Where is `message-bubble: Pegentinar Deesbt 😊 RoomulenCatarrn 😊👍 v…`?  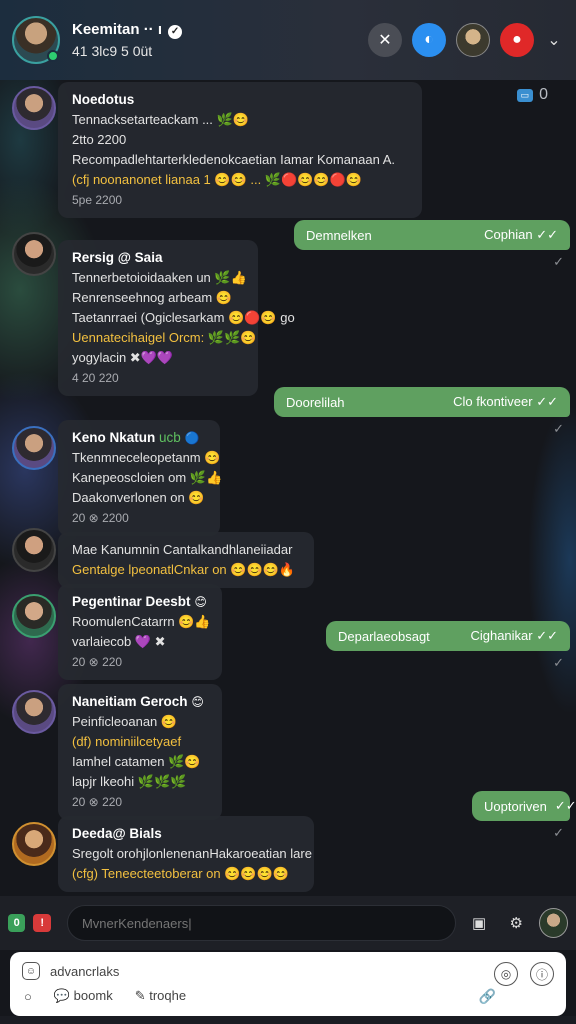
message-bubble: Pegentinar Deesbt 😊 RoomulenCatarrn 😊👍 v… is located at coordinates (140, 632).